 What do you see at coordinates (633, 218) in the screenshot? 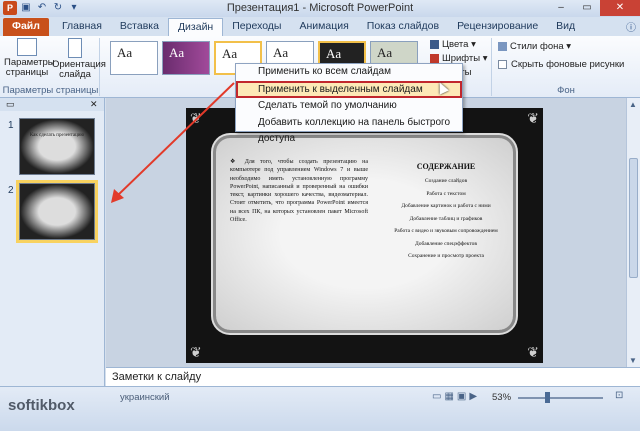
I see `scroll-thumb` at bounding box center [633, 218].